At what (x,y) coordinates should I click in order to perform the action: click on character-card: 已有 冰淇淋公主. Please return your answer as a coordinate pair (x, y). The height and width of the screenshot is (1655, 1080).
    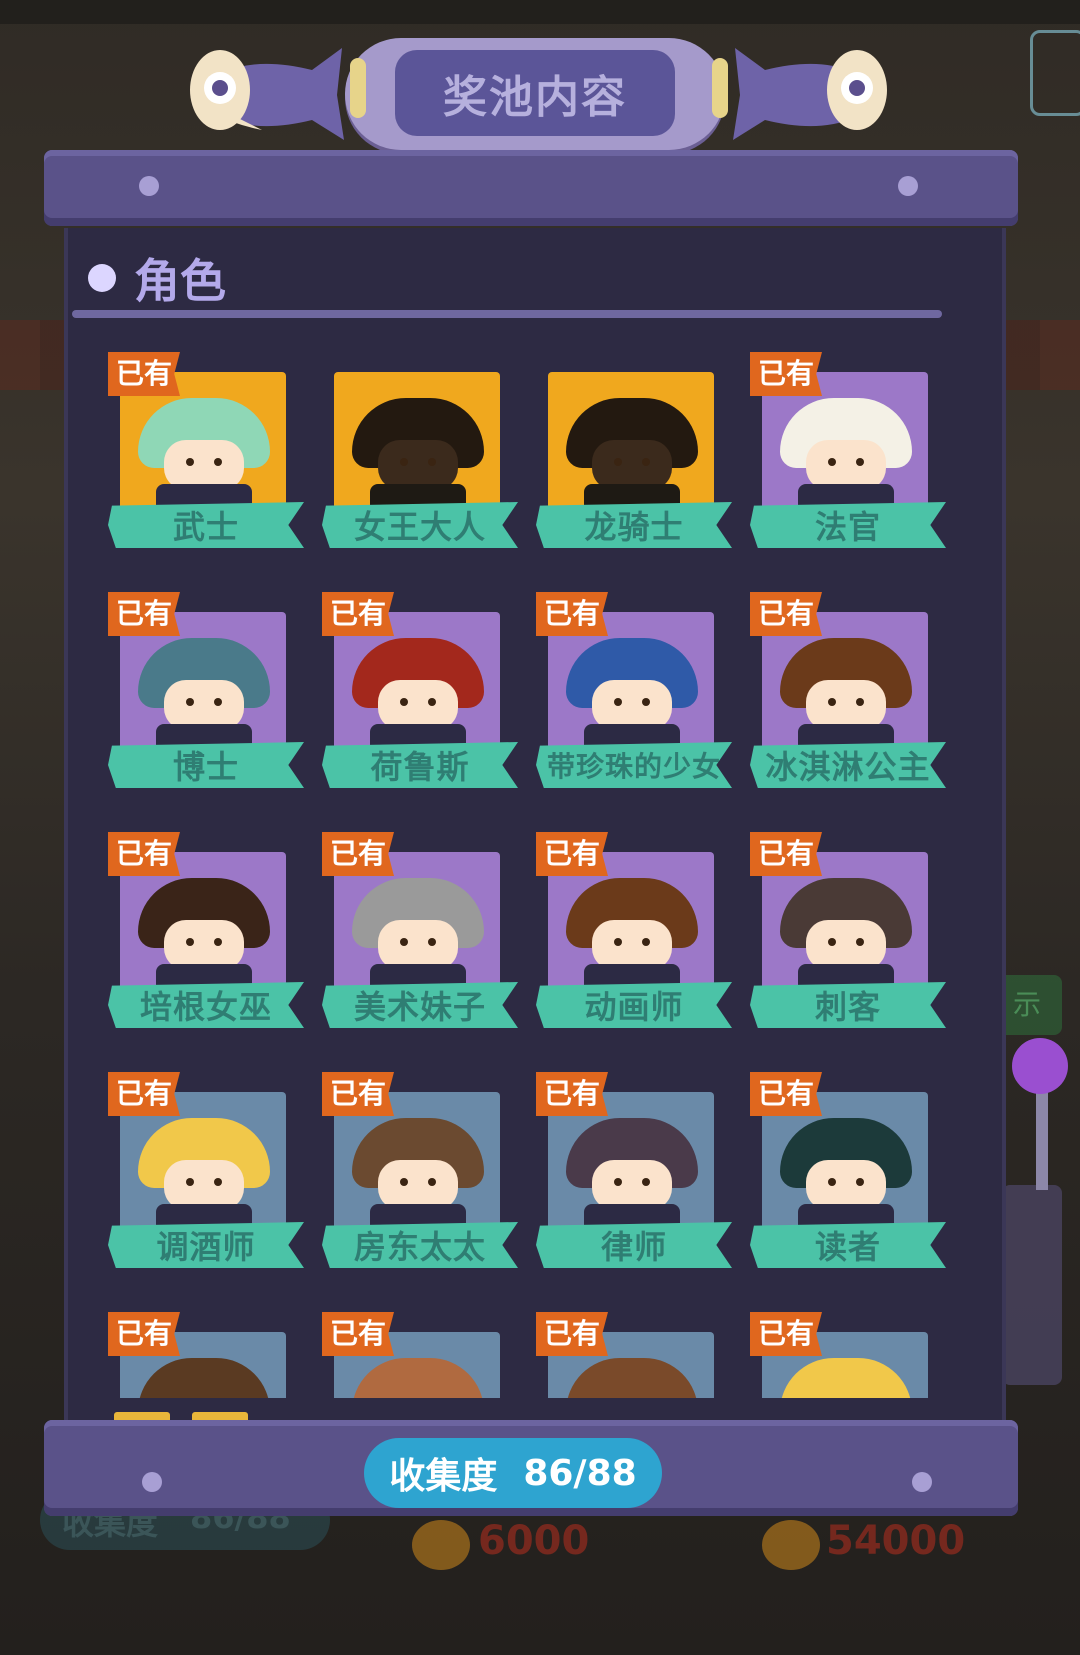
    Looking at the image, I should click on (851, 692).